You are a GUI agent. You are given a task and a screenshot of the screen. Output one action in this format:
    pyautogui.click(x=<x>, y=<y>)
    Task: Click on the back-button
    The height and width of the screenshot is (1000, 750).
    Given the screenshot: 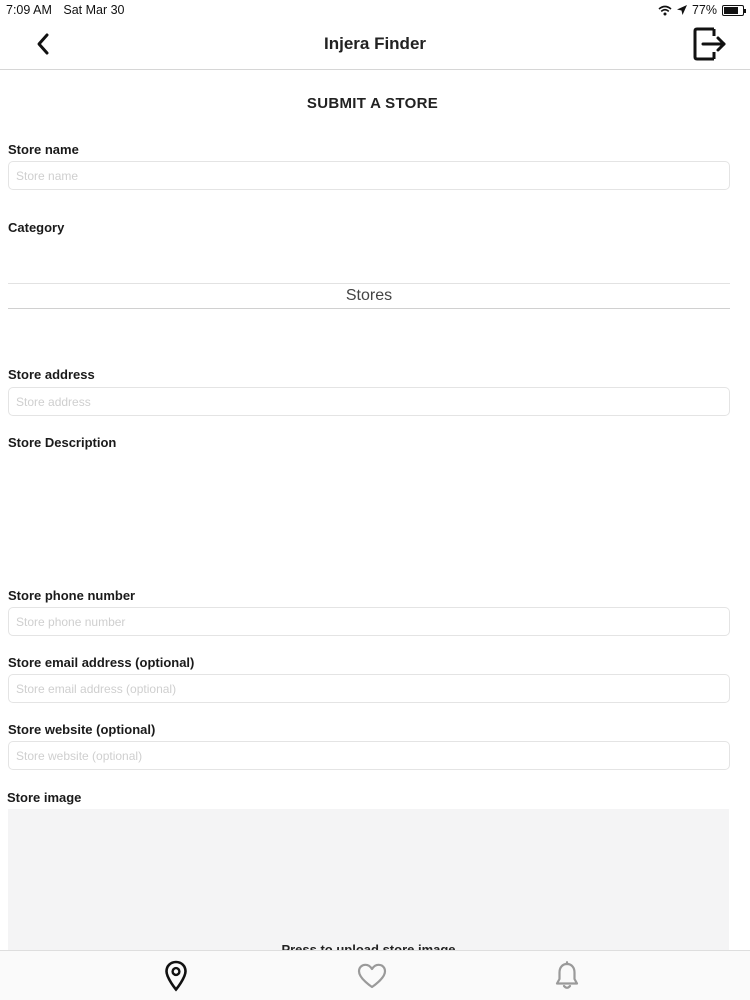 What is the action you would take?
    pyautogui.click(x=43, y=44)
    